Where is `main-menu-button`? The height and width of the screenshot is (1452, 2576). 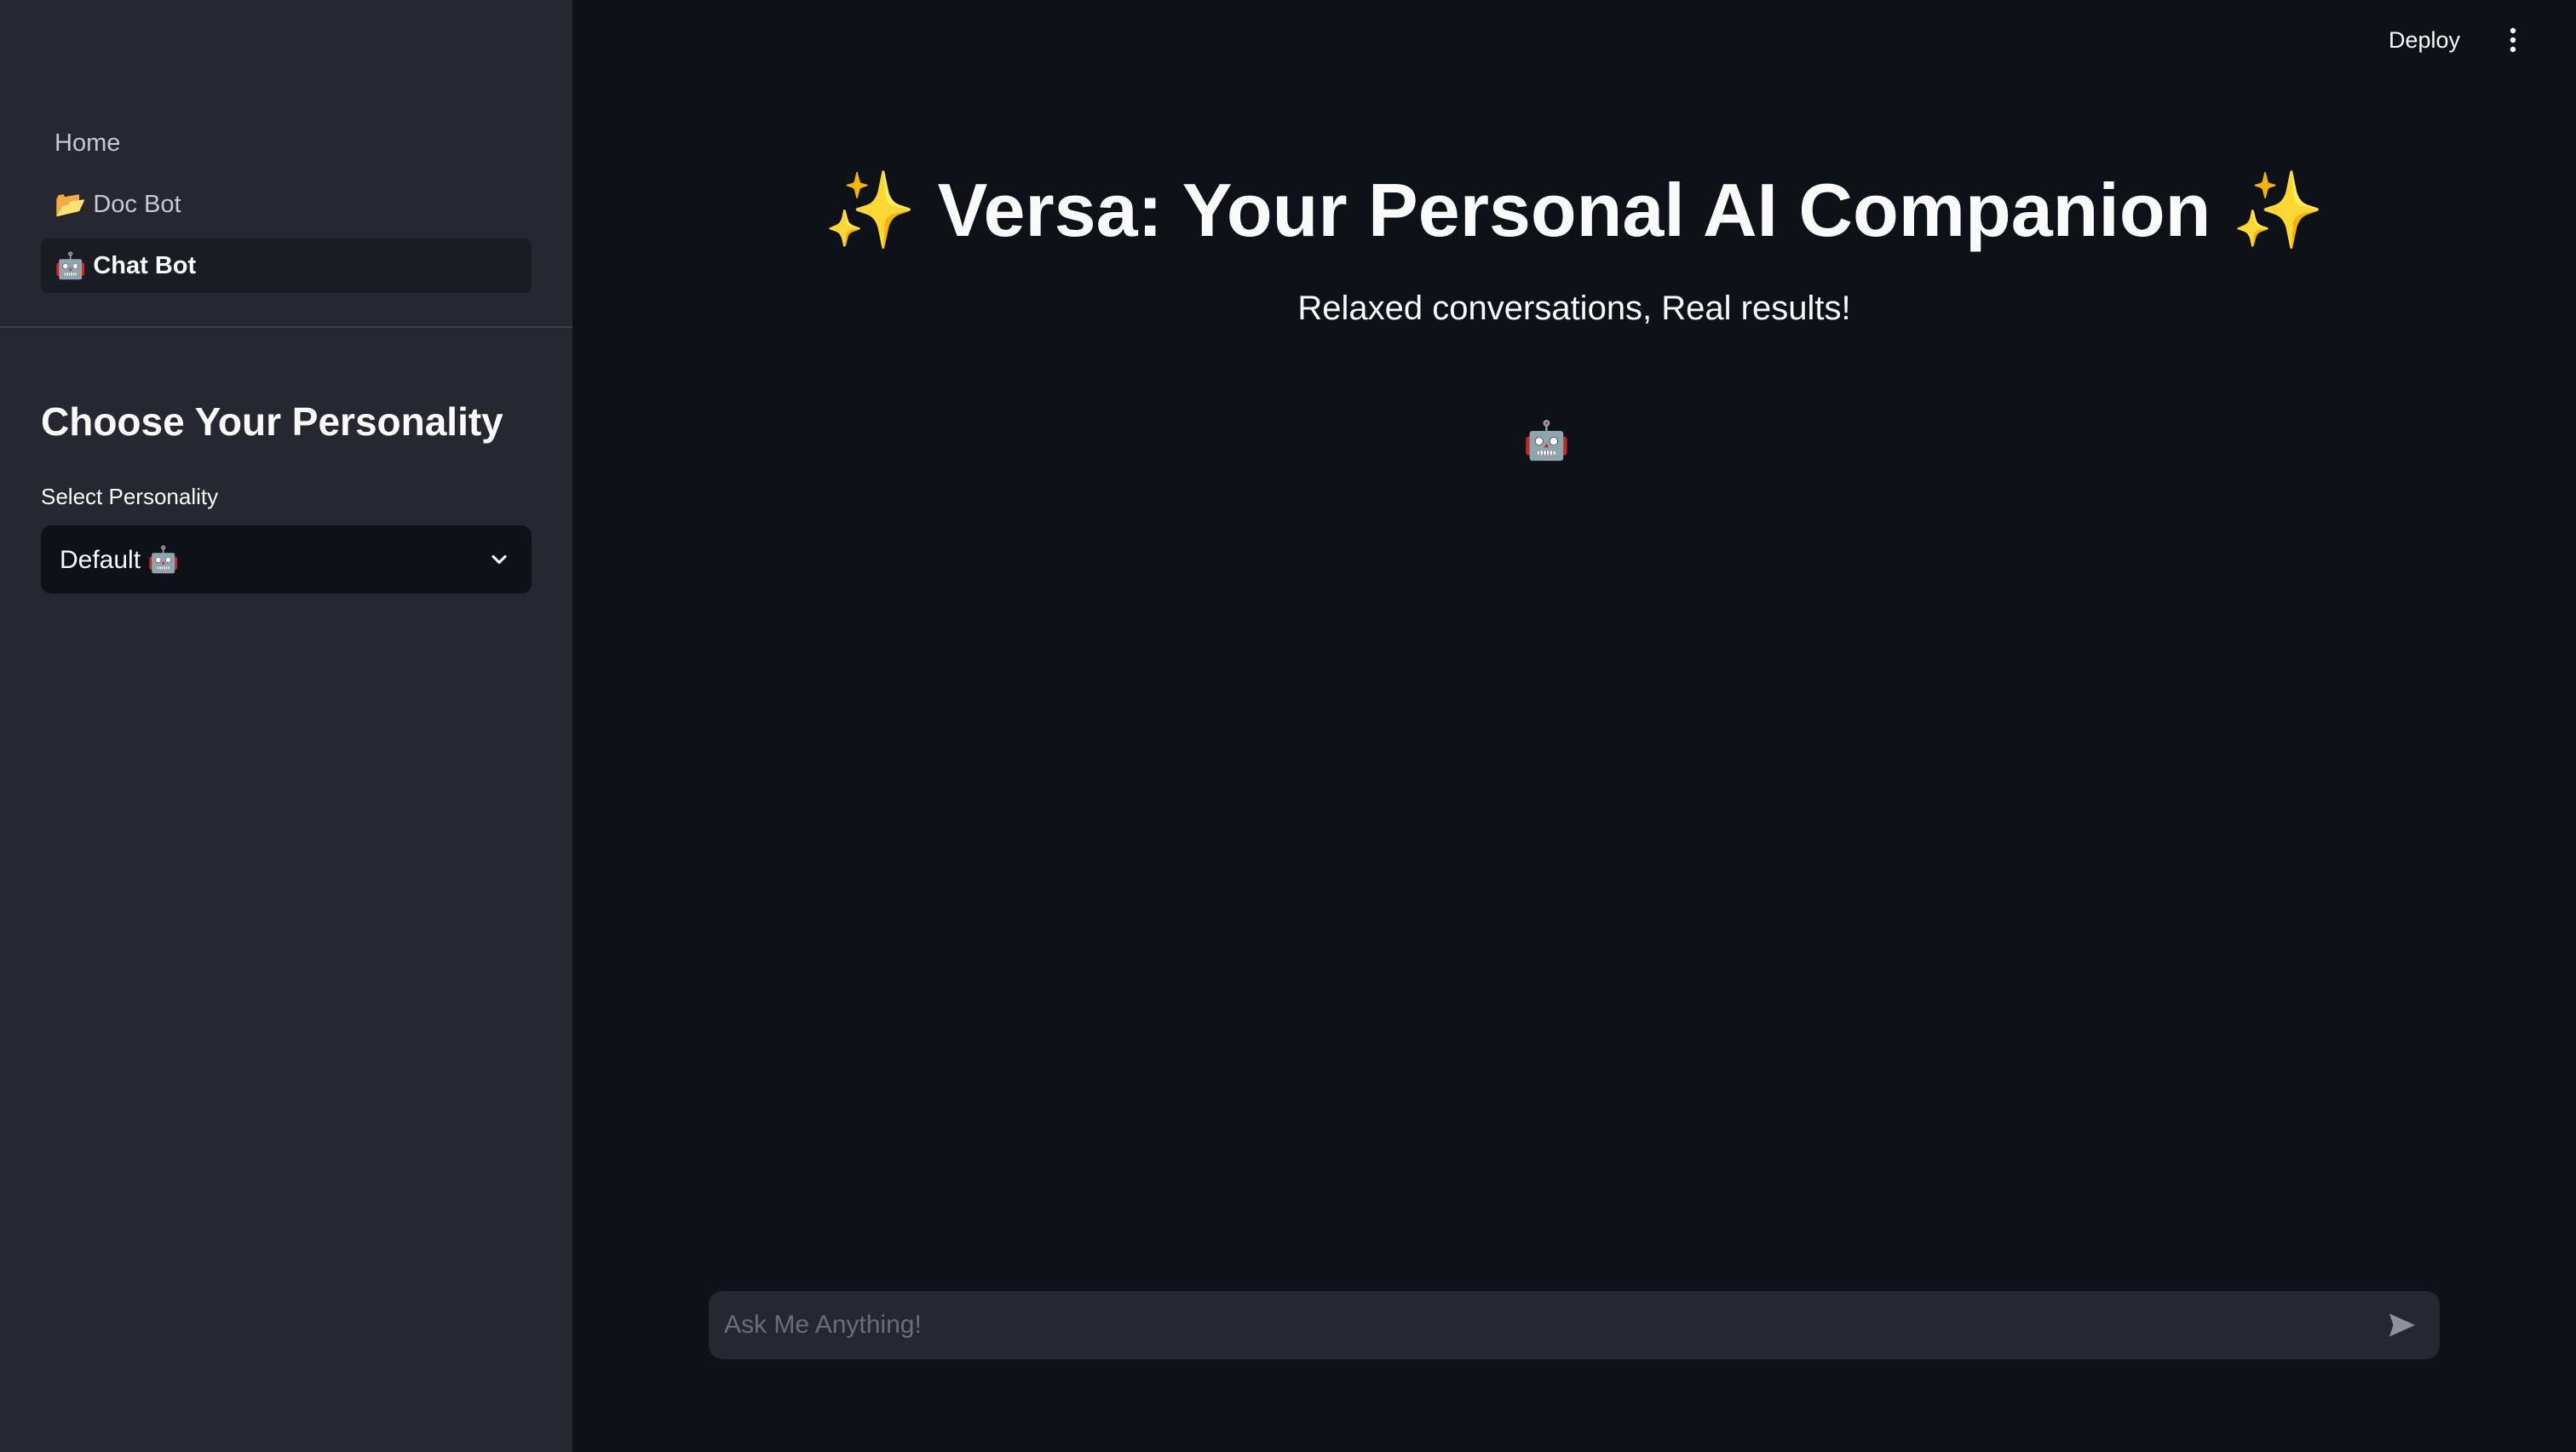 main-menu-button is located at coordinates (2513, 40).